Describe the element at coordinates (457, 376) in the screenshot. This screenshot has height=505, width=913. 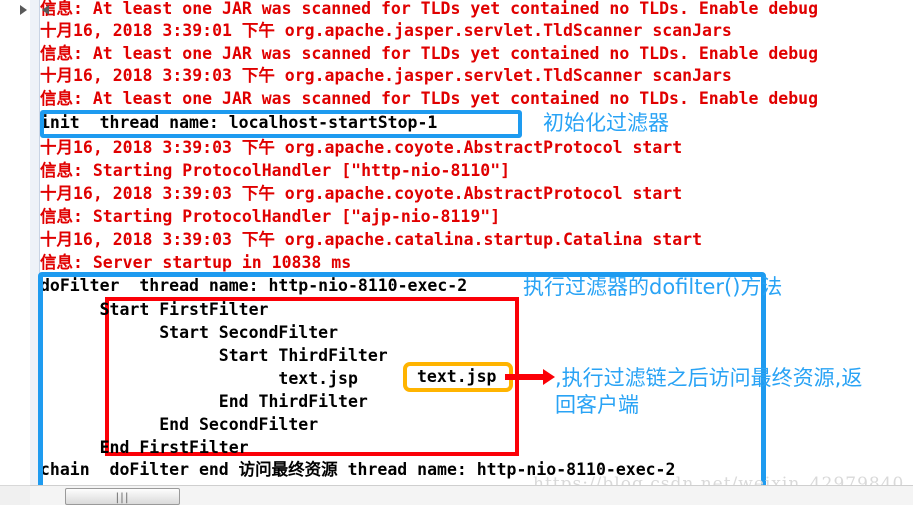
I see `text-jsp-label: text.jsp` at that location.